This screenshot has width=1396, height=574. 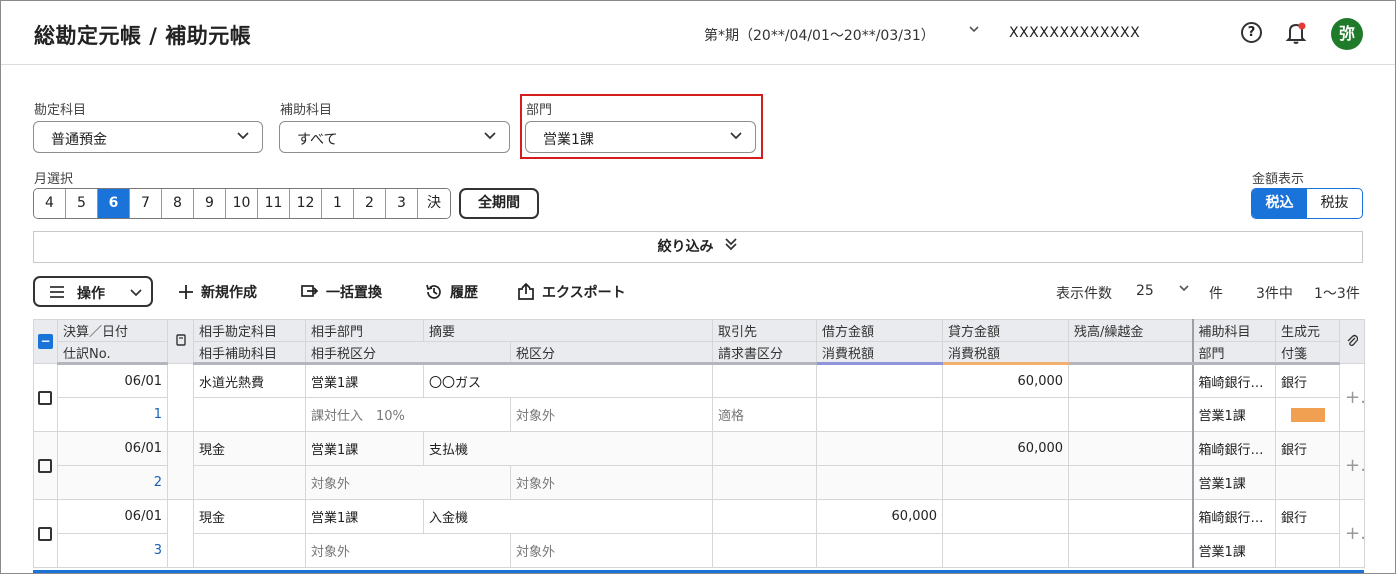 I want to click on col-header-counter-tax: 相手税区分, so click(x=408, y=353).